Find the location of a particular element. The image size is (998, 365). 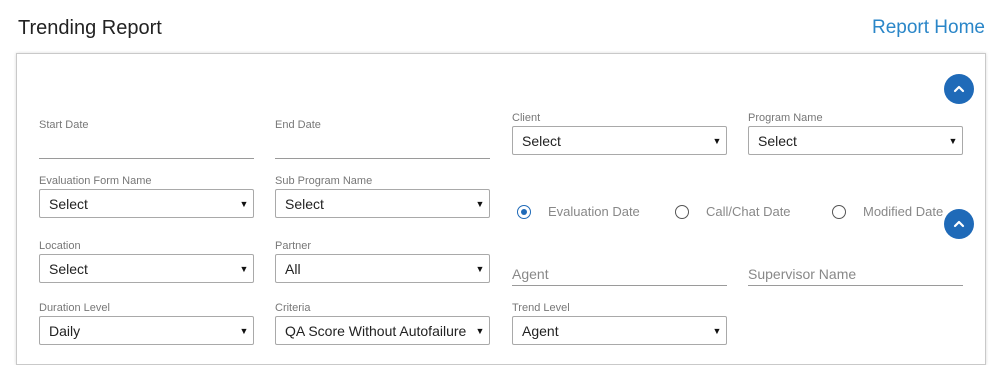

program-name-value: Select is located at coordinates (777, 140).